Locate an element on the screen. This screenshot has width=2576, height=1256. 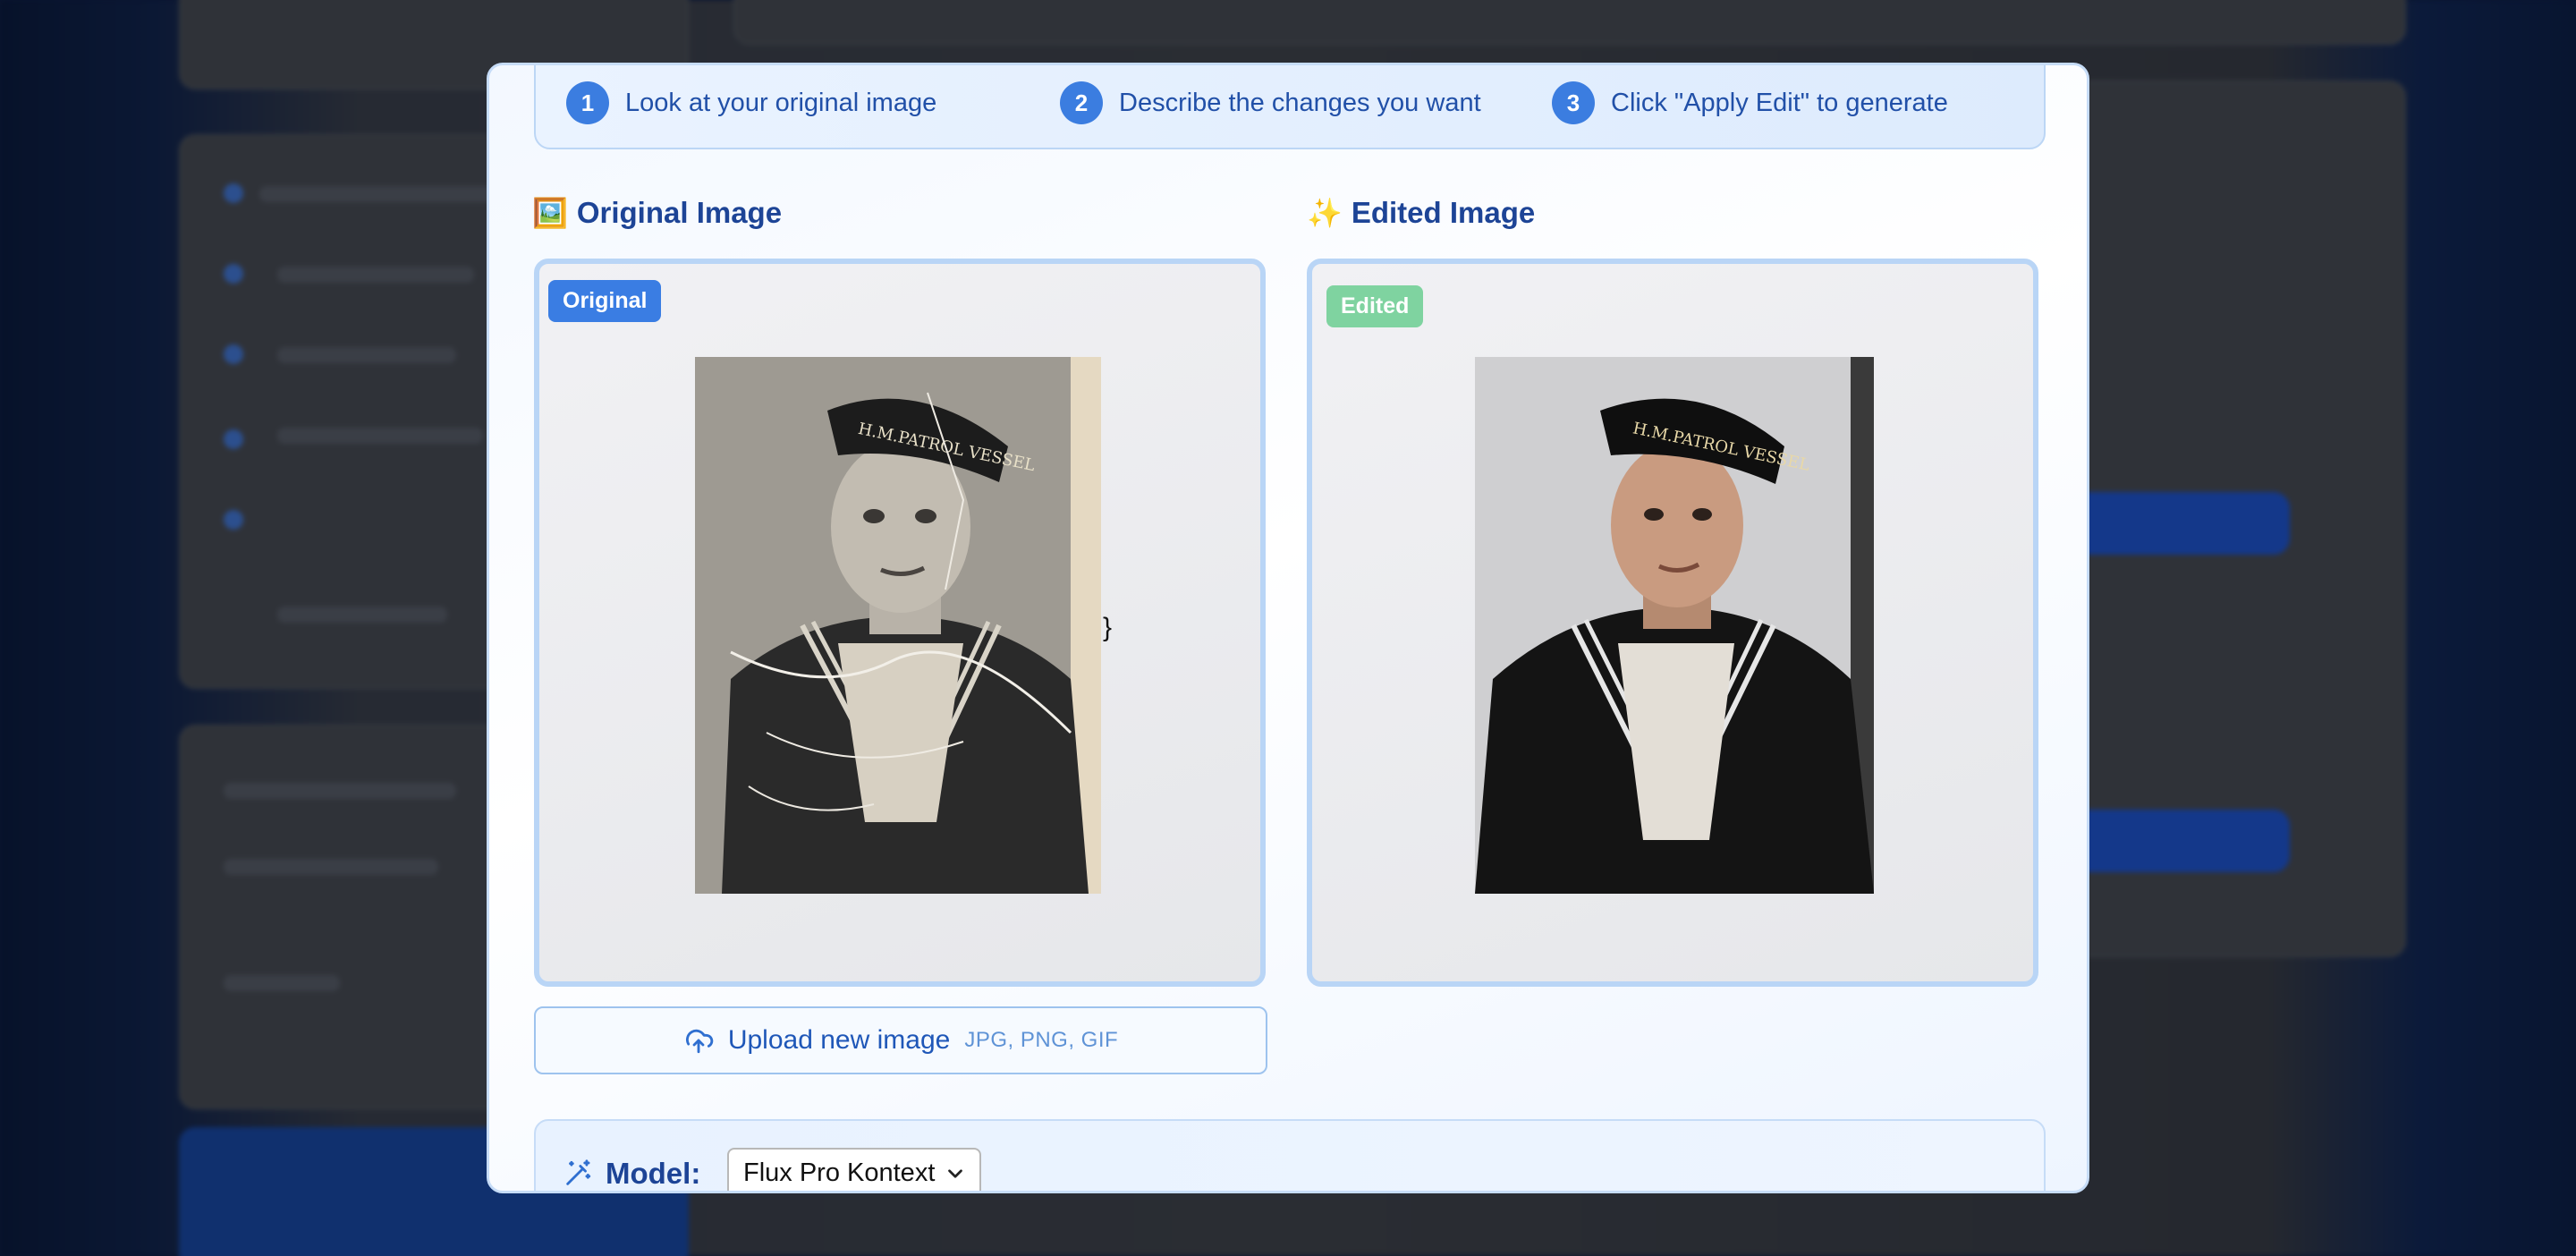
framed-picture-icon: 🖼️ is located at coordinates (550, 213).